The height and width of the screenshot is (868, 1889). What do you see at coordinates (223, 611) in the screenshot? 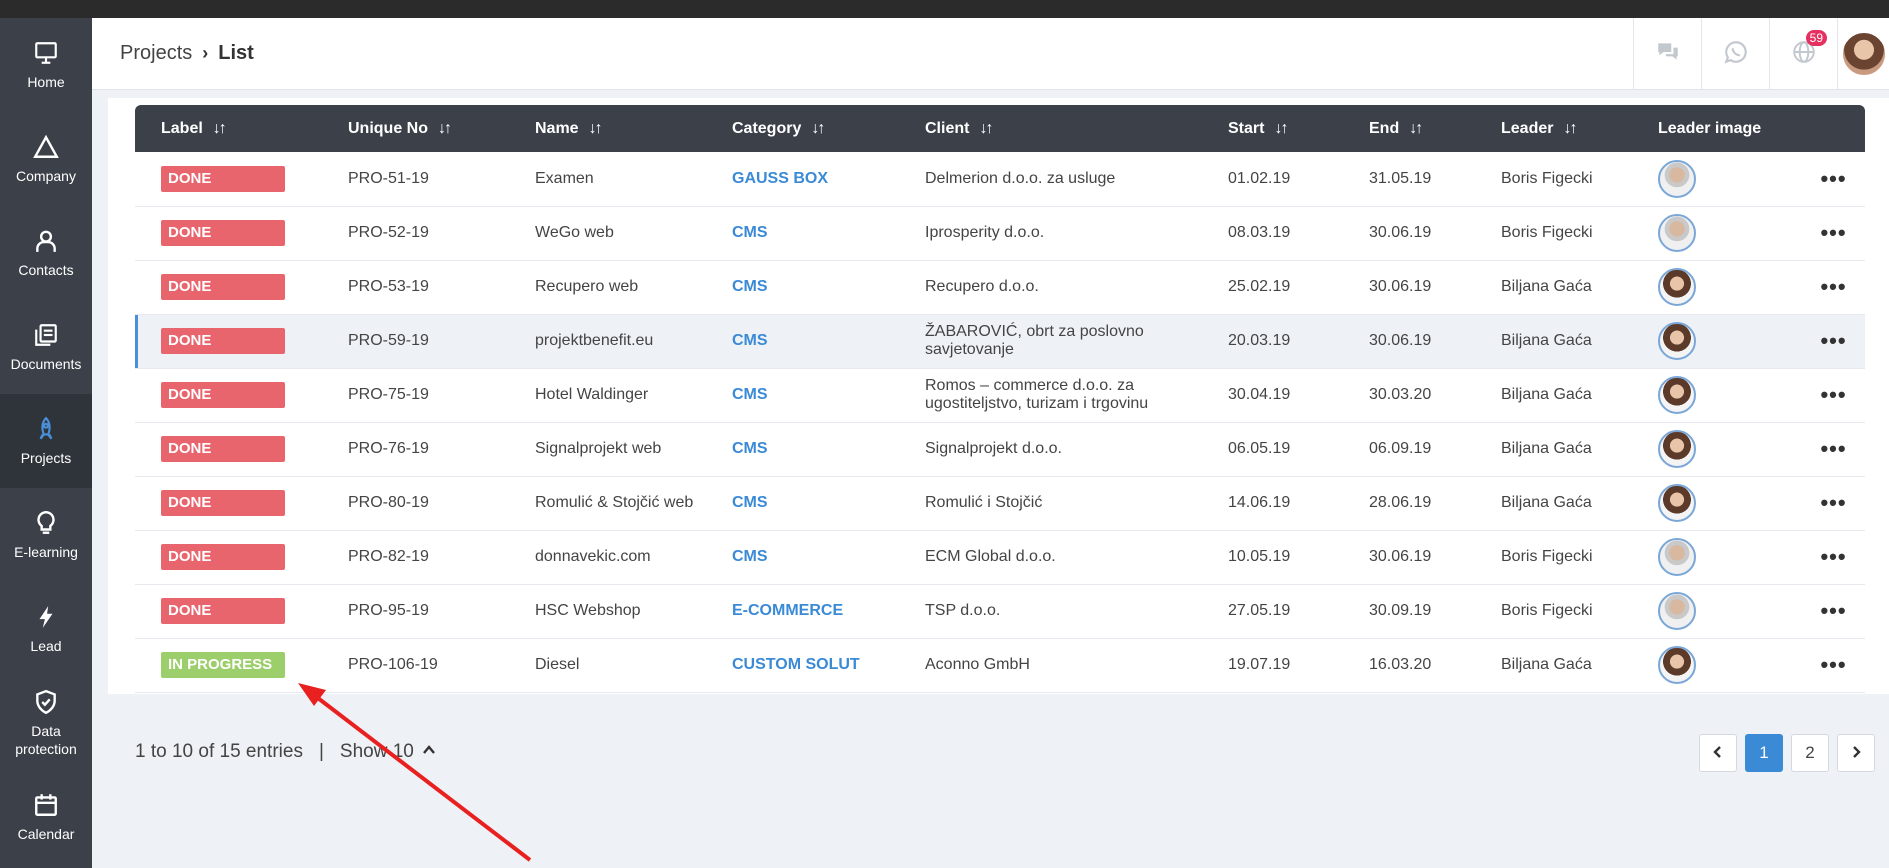
I see `status-badge: DONE` at bounding box center [223, 611].